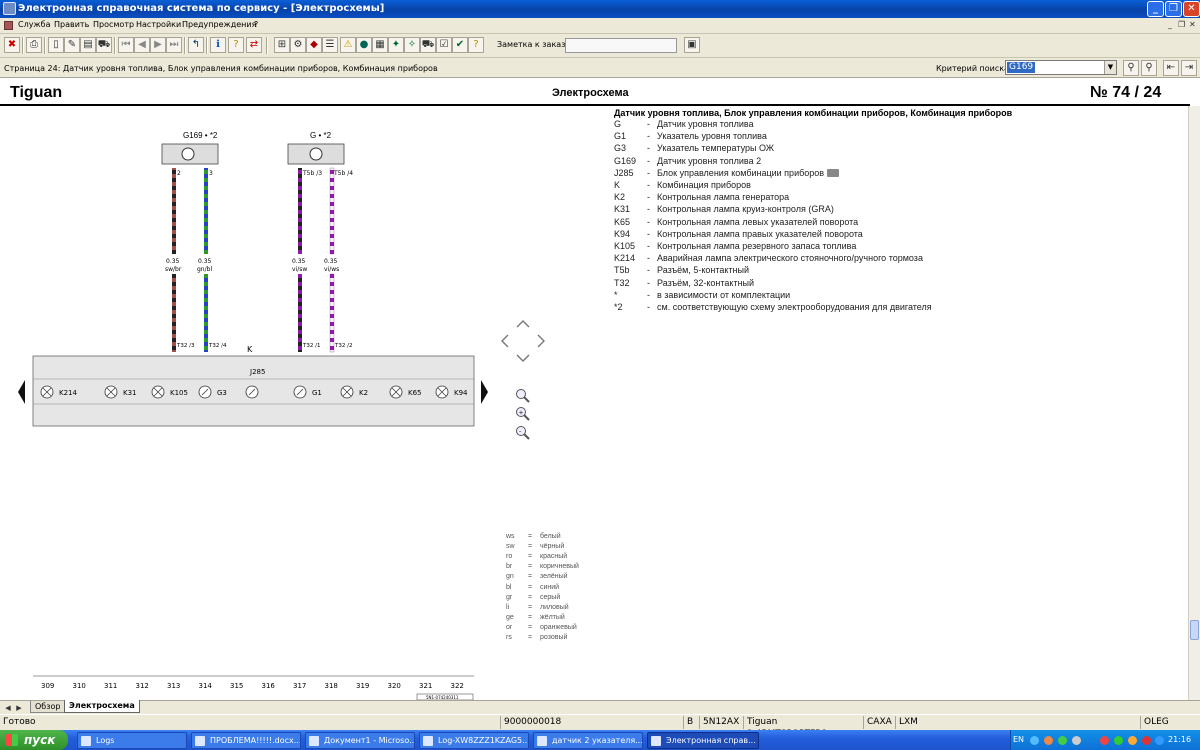  I want to click on repair-icon: ✧, so click(412, 45).